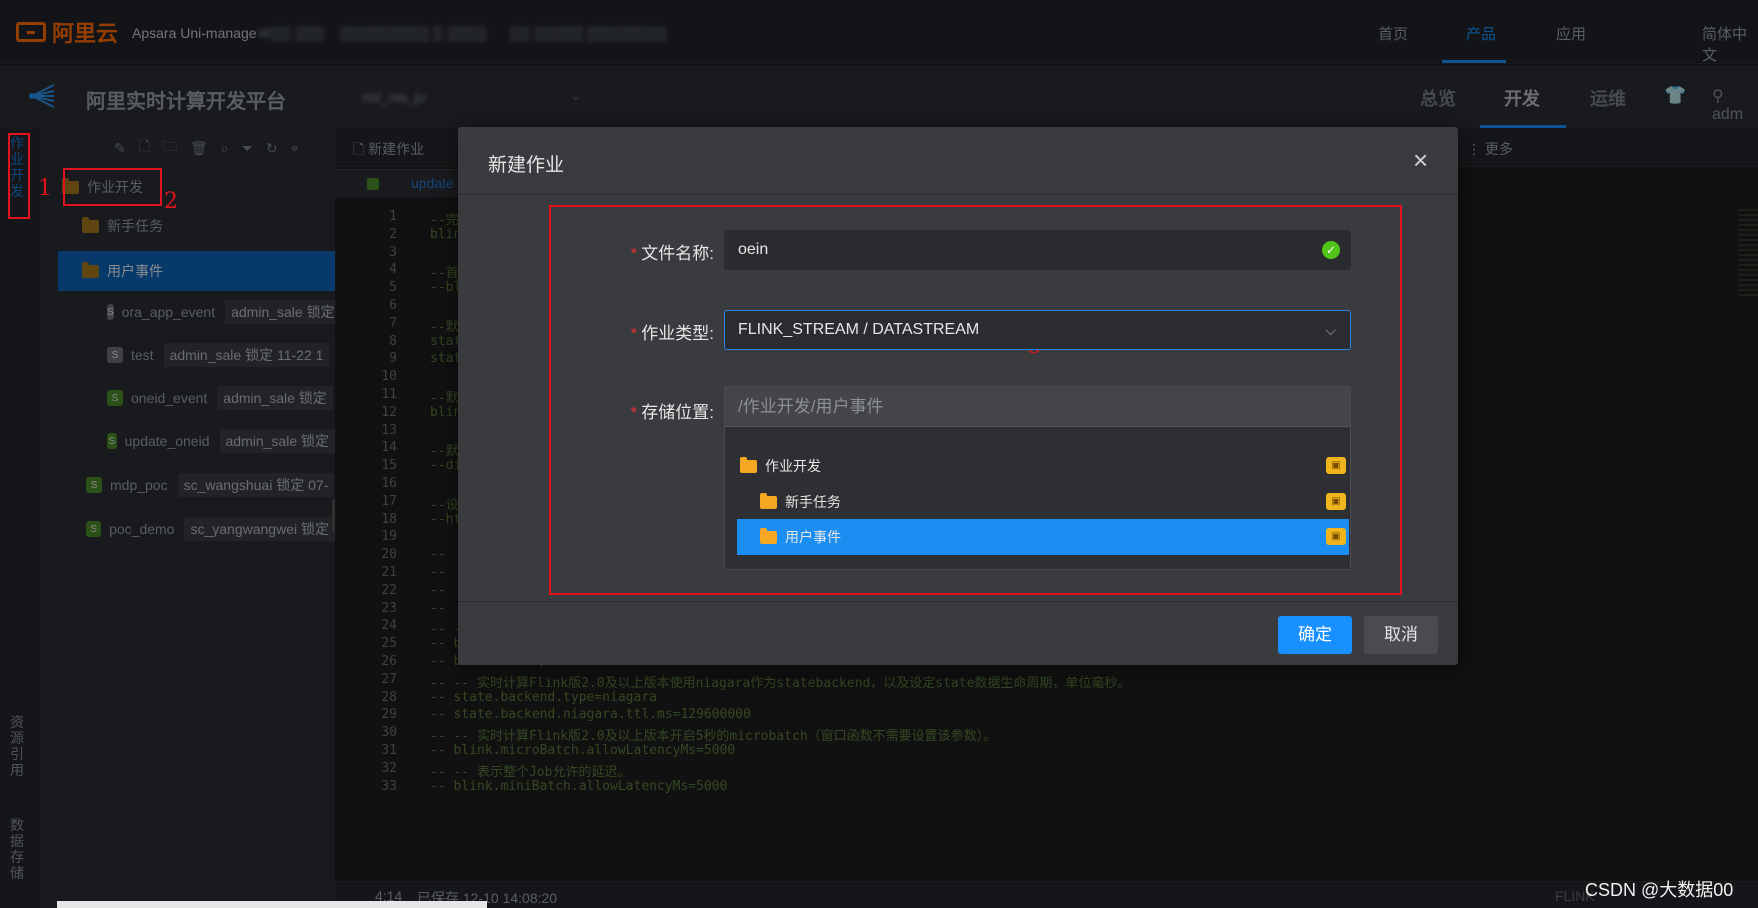 The image size is (1758, 908). Describe the element at coordinates (1037, 330) in the screenshot. I see `job-type-select: FLINK_STREAM / DATASTREAM ⌵` at that location.